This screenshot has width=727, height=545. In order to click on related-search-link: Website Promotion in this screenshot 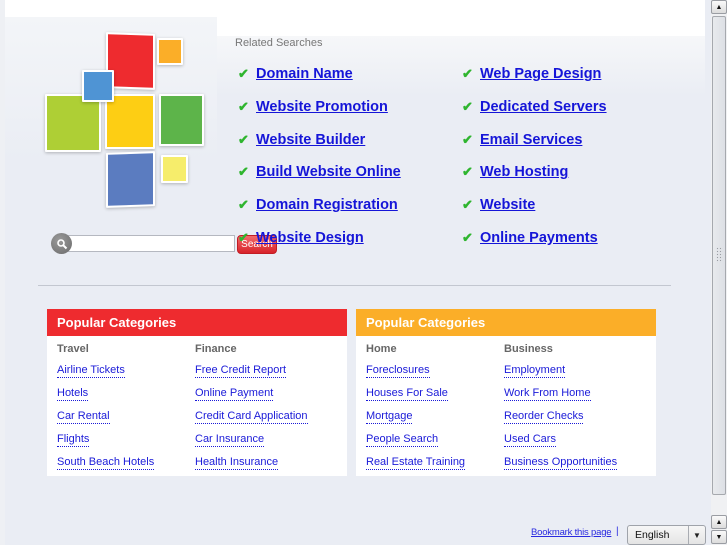, I will do `click(322, 107)`.